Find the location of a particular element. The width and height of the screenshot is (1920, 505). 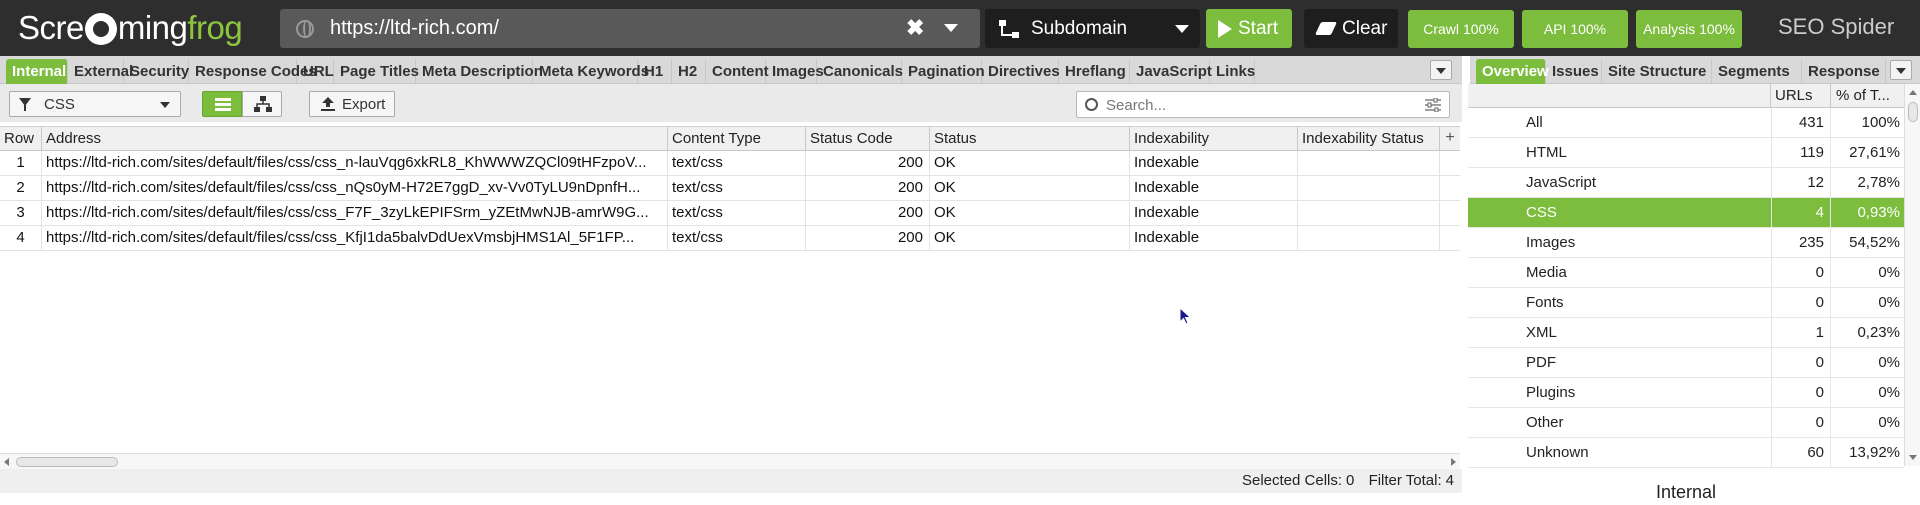

tab-images: Images is located at coordinates (795, 71).